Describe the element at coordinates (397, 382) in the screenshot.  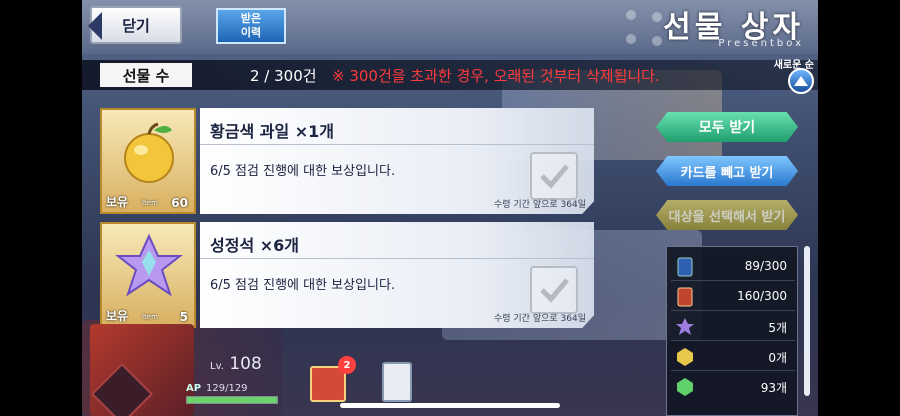
I see `clipboard-icon` at that location.